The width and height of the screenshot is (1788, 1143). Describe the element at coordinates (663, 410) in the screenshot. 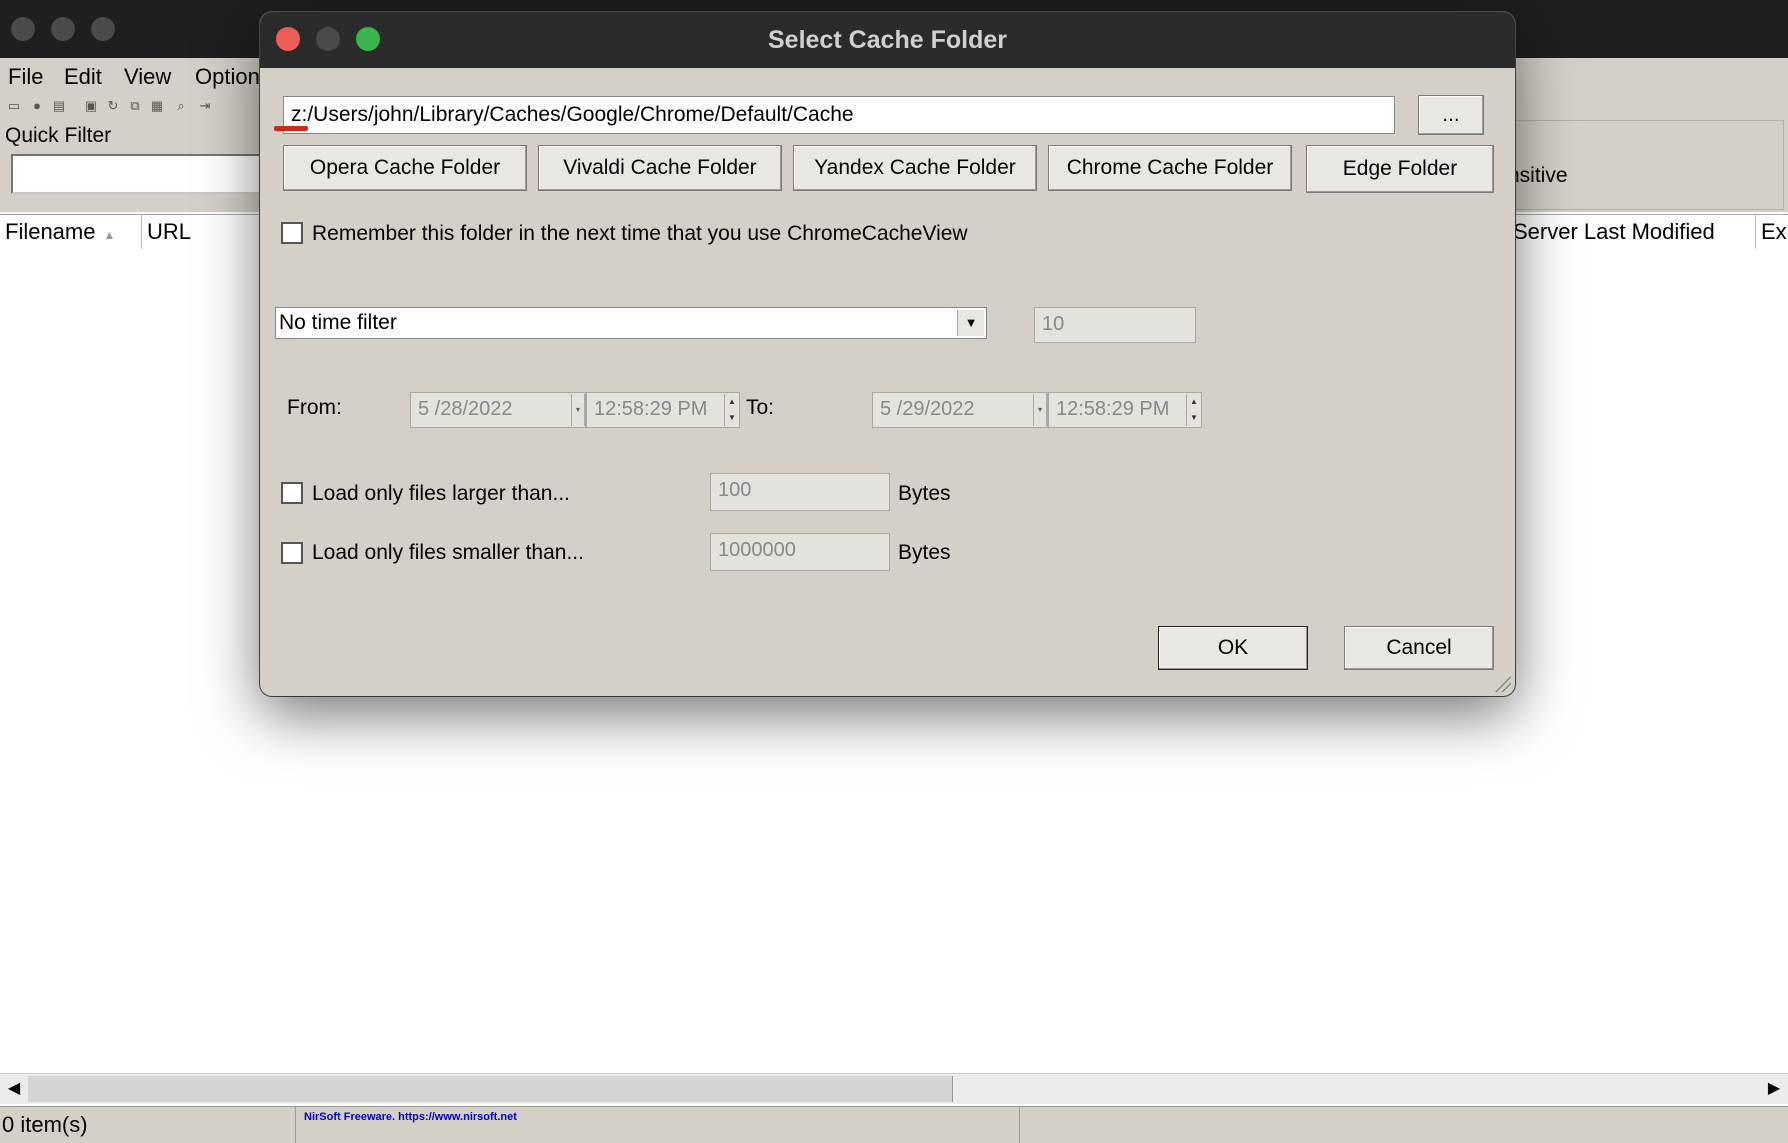

I see `from-time-field: 12:58:29 PM` at that location.